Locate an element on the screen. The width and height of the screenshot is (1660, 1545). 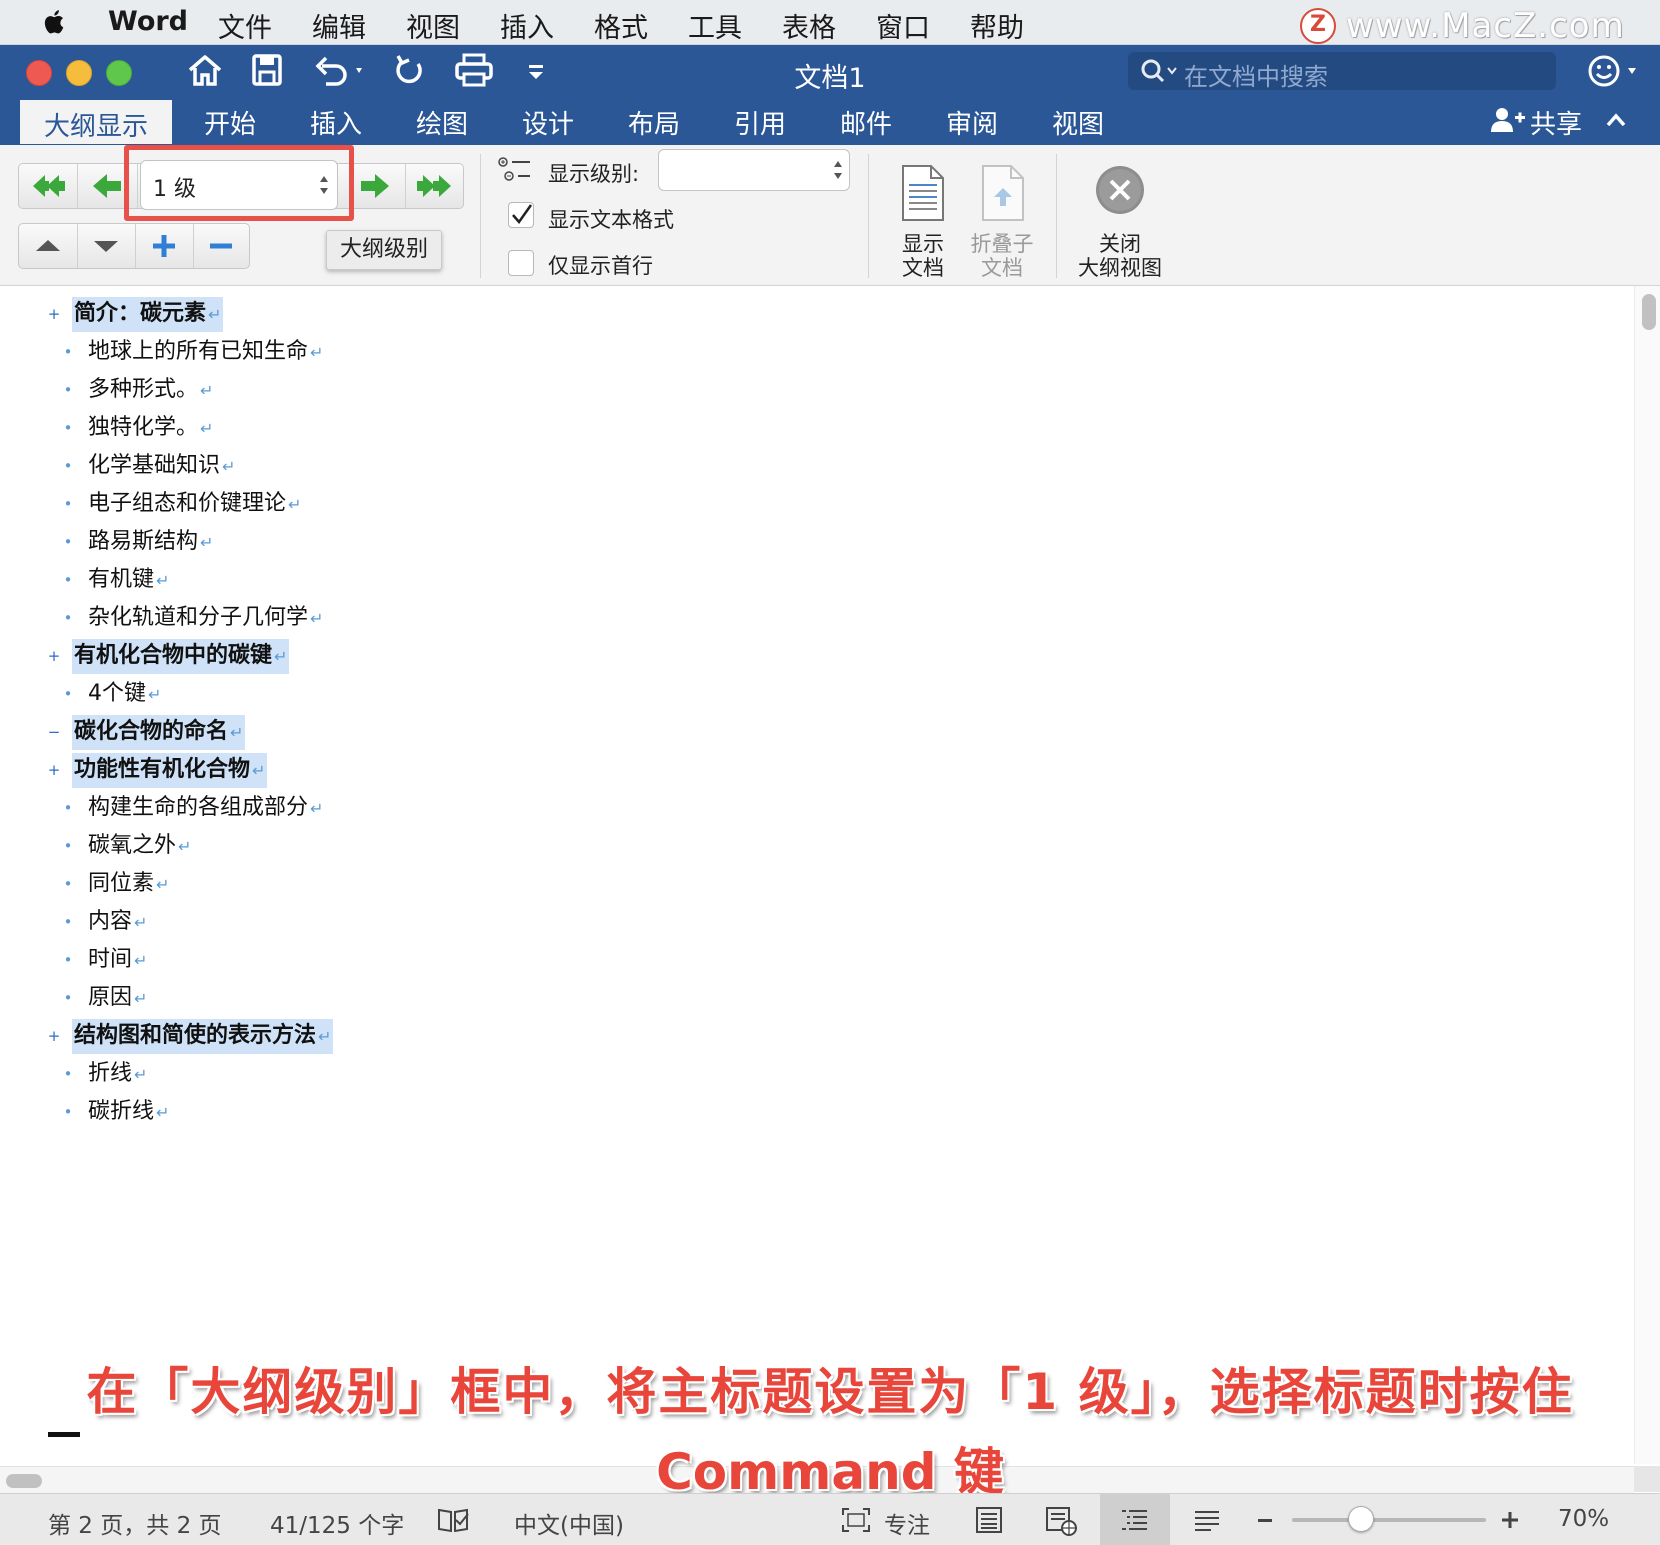
show-document-label-line1: 显示 is located at coordinates (923, 244).